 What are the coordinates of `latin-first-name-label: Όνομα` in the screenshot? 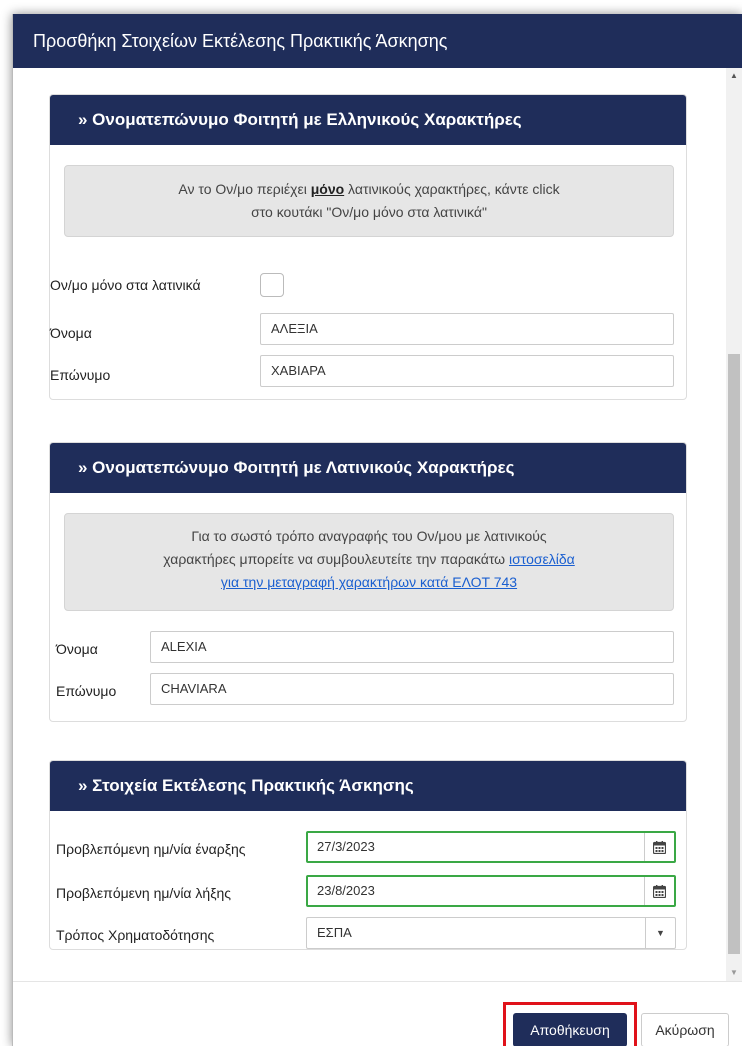 It's located at (77, 649).